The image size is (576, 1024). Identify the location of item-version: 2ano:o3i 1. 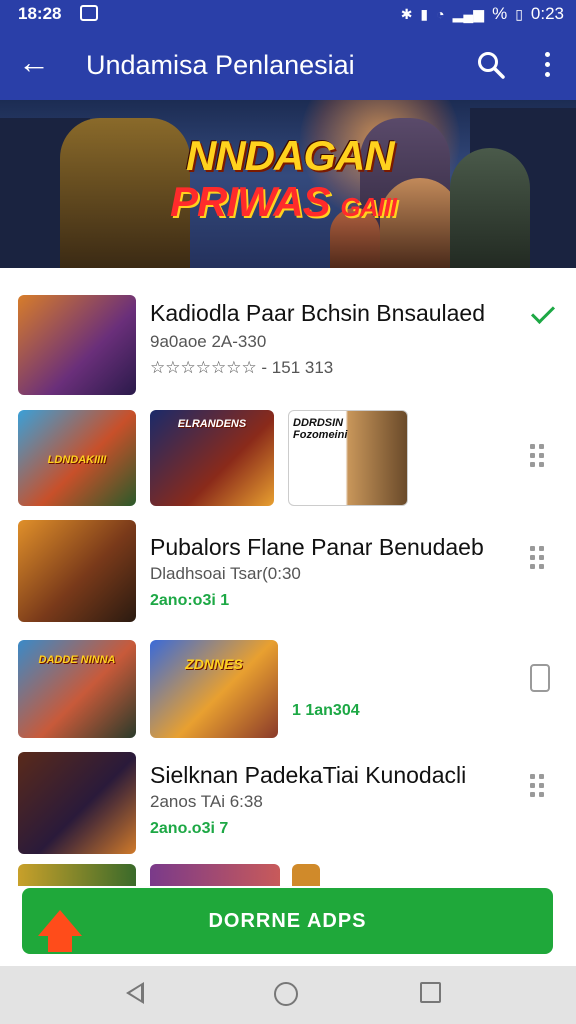
(190, 600).